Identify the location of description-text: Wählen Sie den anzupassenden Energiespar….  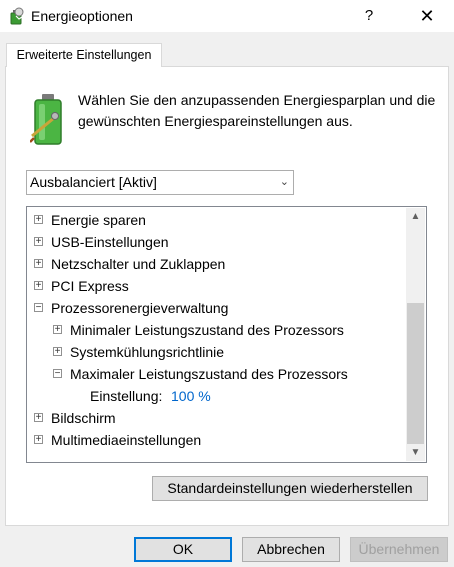
(257, 110).